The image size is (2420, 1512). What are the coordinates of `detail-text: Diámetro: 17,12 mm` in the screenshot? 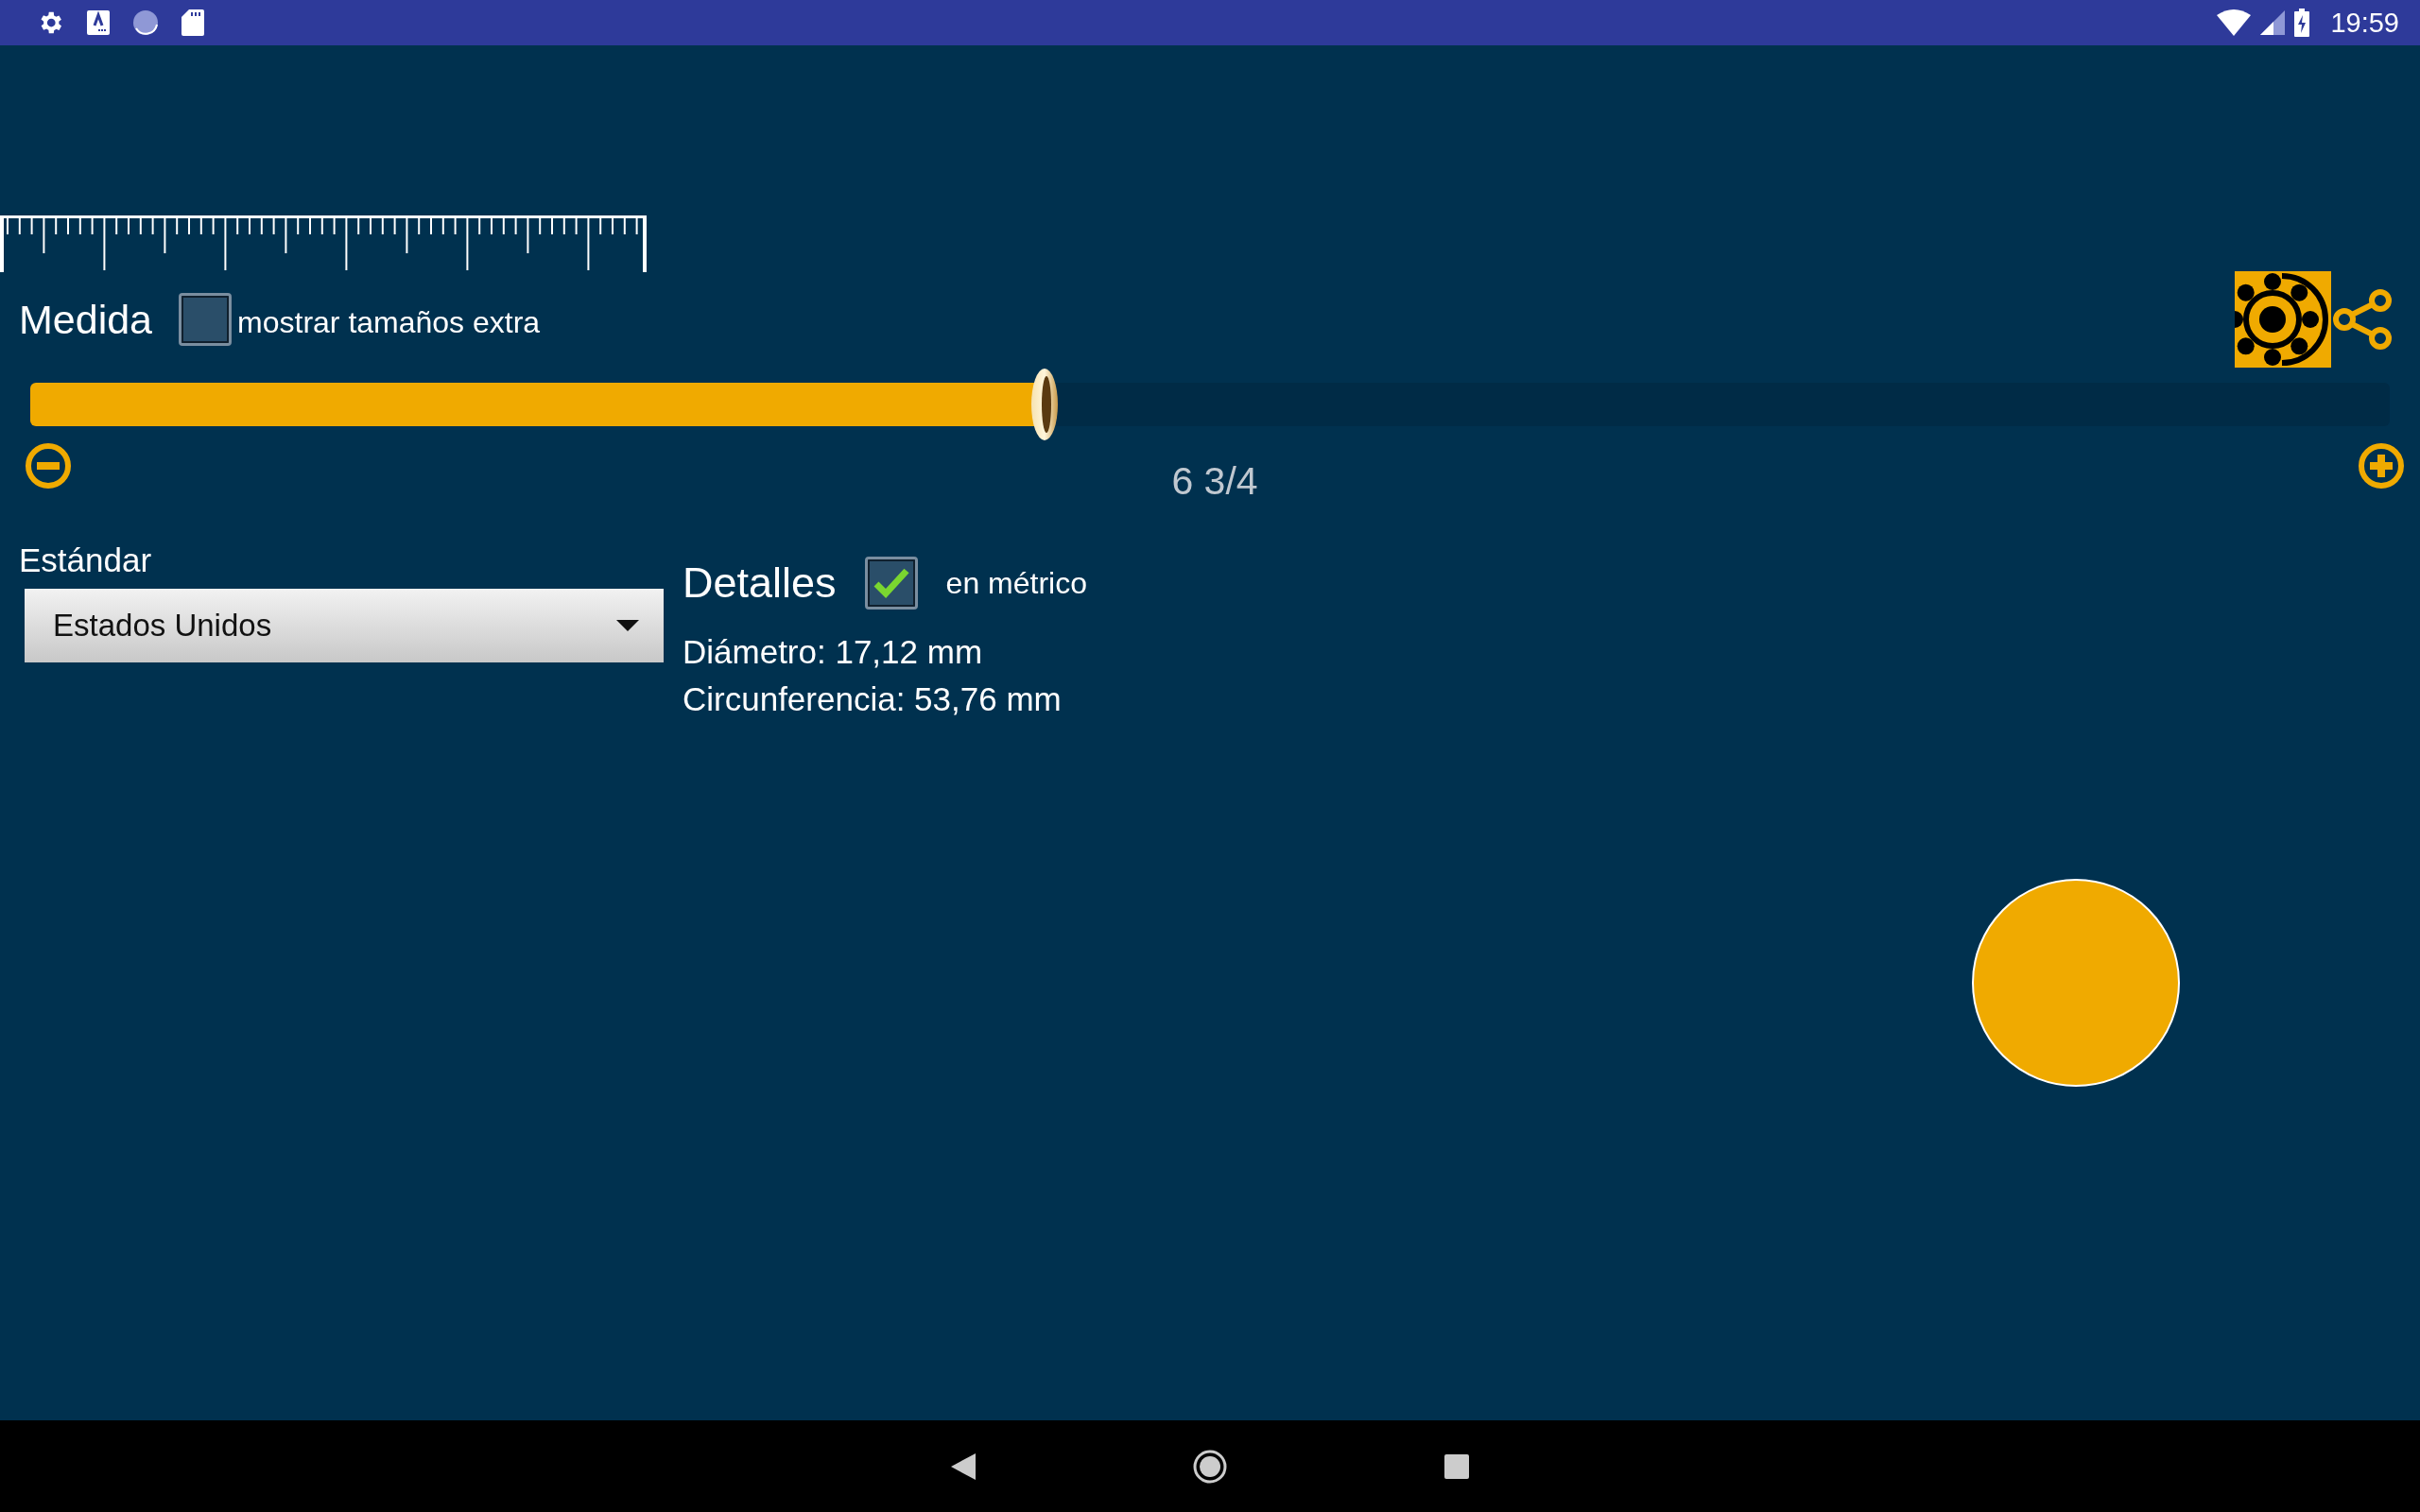 It's located at (833, 652).